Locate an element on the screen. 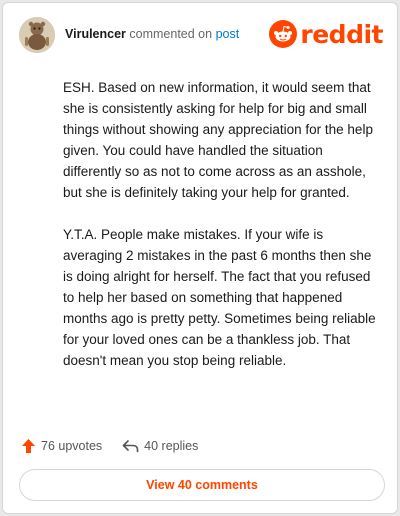 The height and width of the screenshot is (516, 400). view-comments-button: View 40 comments is located at coordinates (202, 485).